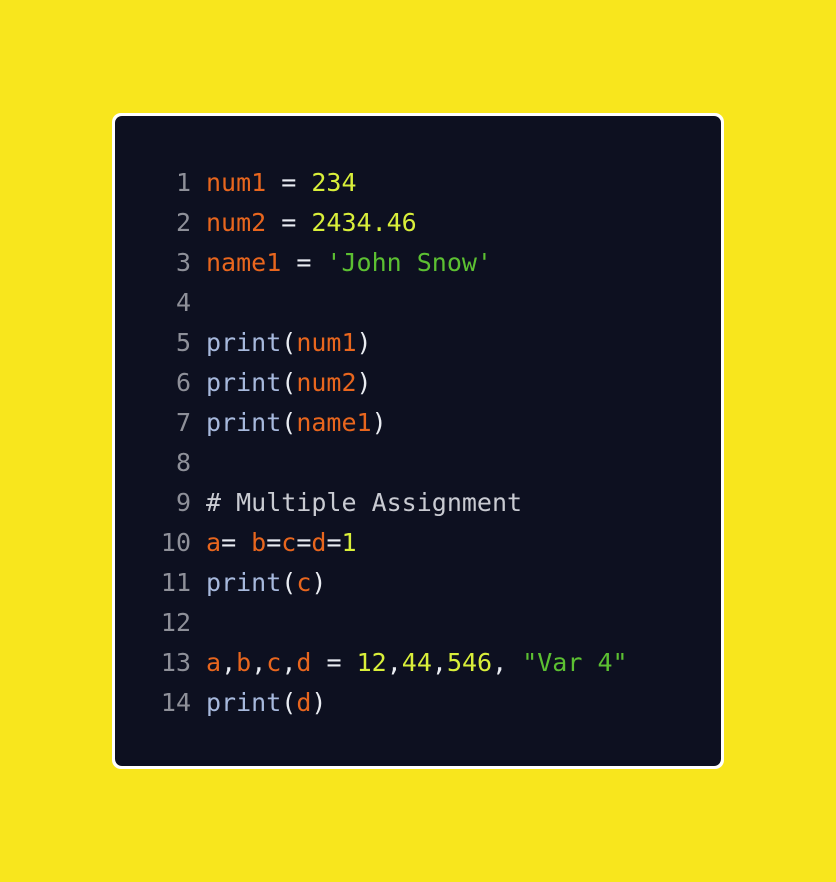 This screenshot has width=836, height=882. Describe the element at coordinates (371, 463) in the screenshot. I see `code-line: 8` at that location.